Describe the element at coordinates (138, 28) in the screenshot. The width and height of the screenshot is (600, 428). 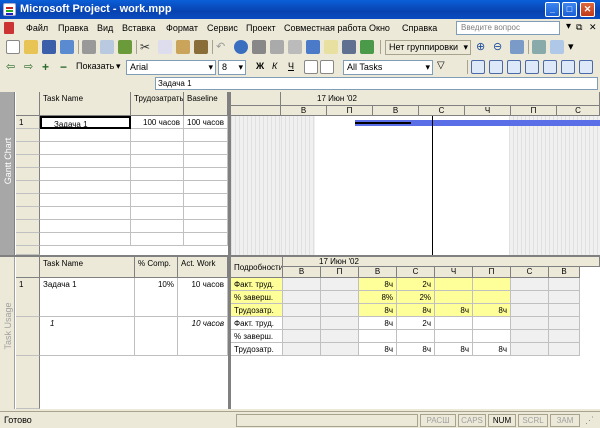
I see `menu-insert: Вставка` at that location.